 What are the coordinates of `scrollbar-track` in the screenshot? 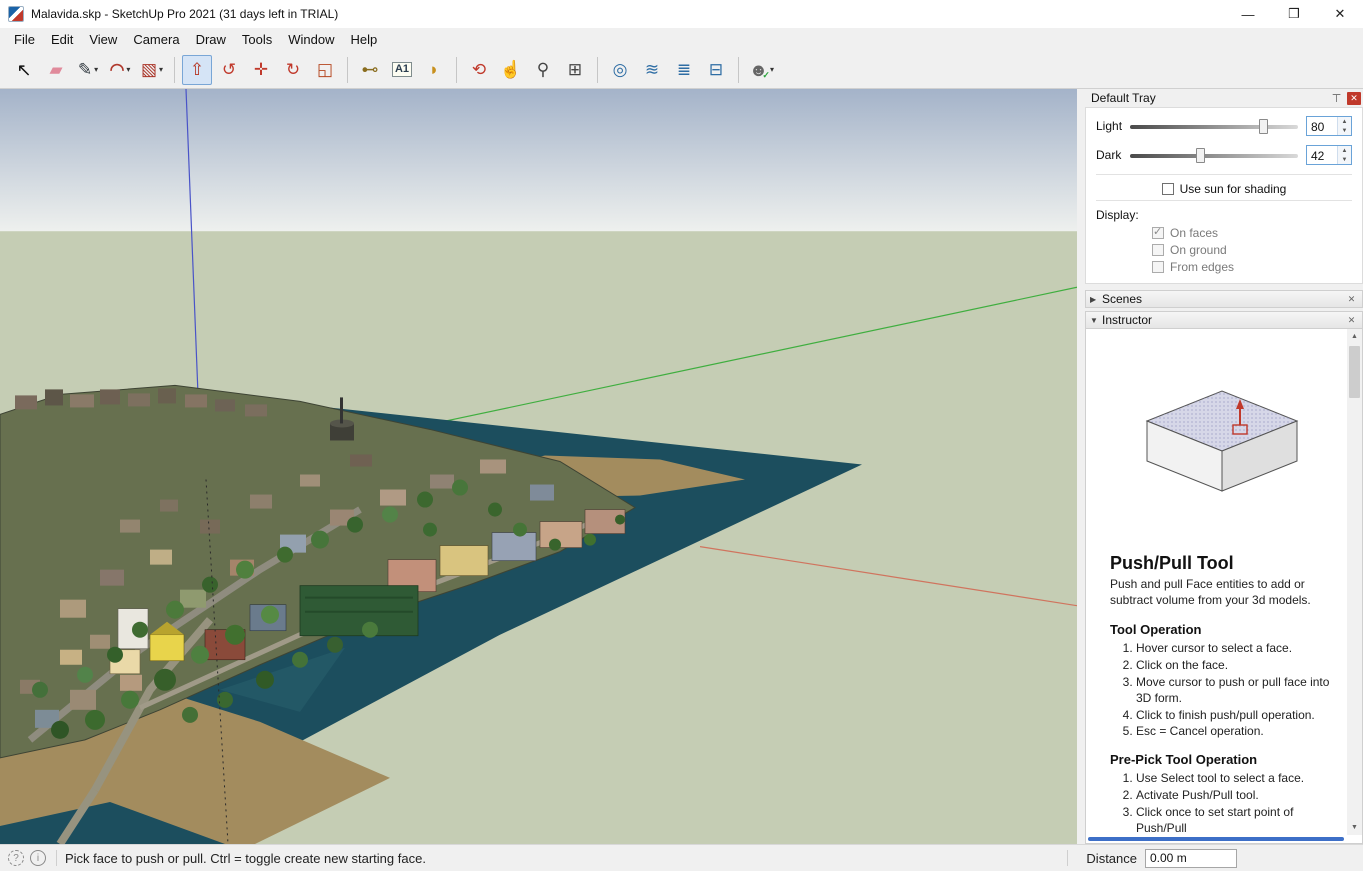 It's located at (1354, 582).